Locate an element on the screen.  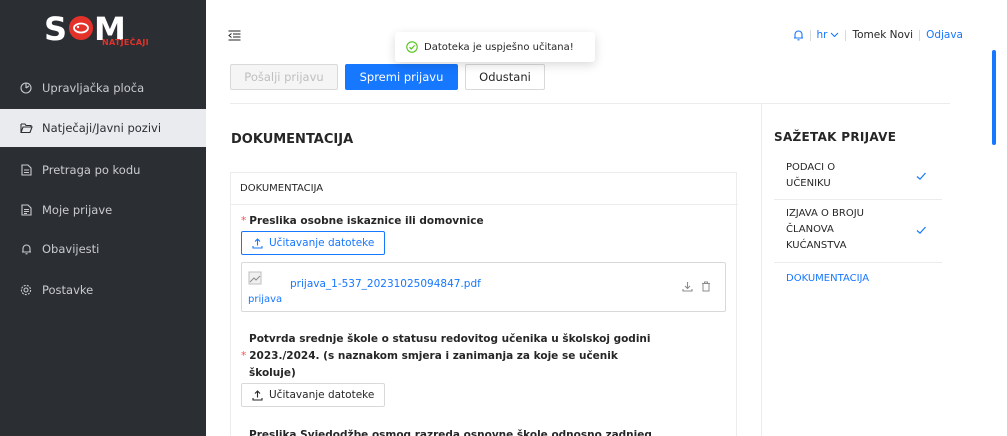
sidebar-item-natjecaji: Natječaji/Javni pozivi is located at coordinates (103, 128).